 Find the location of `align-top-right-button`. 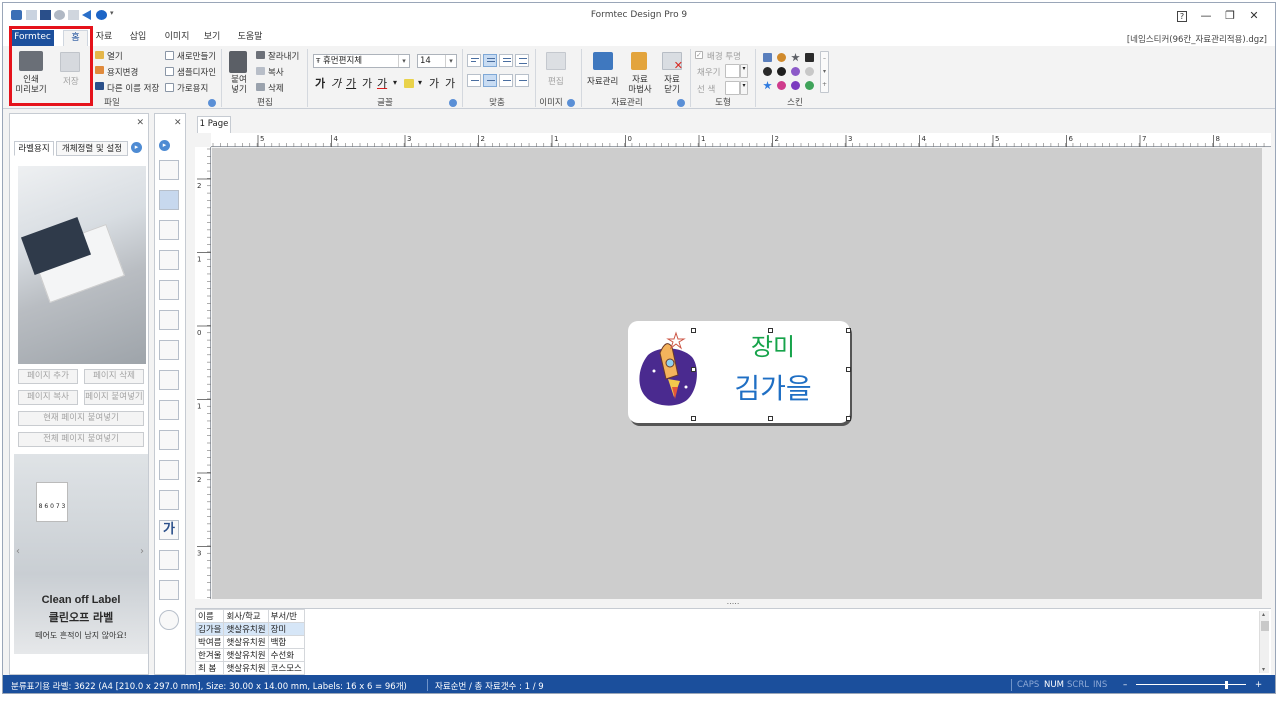

align-top-right-button is located at coordinates (506, 60).